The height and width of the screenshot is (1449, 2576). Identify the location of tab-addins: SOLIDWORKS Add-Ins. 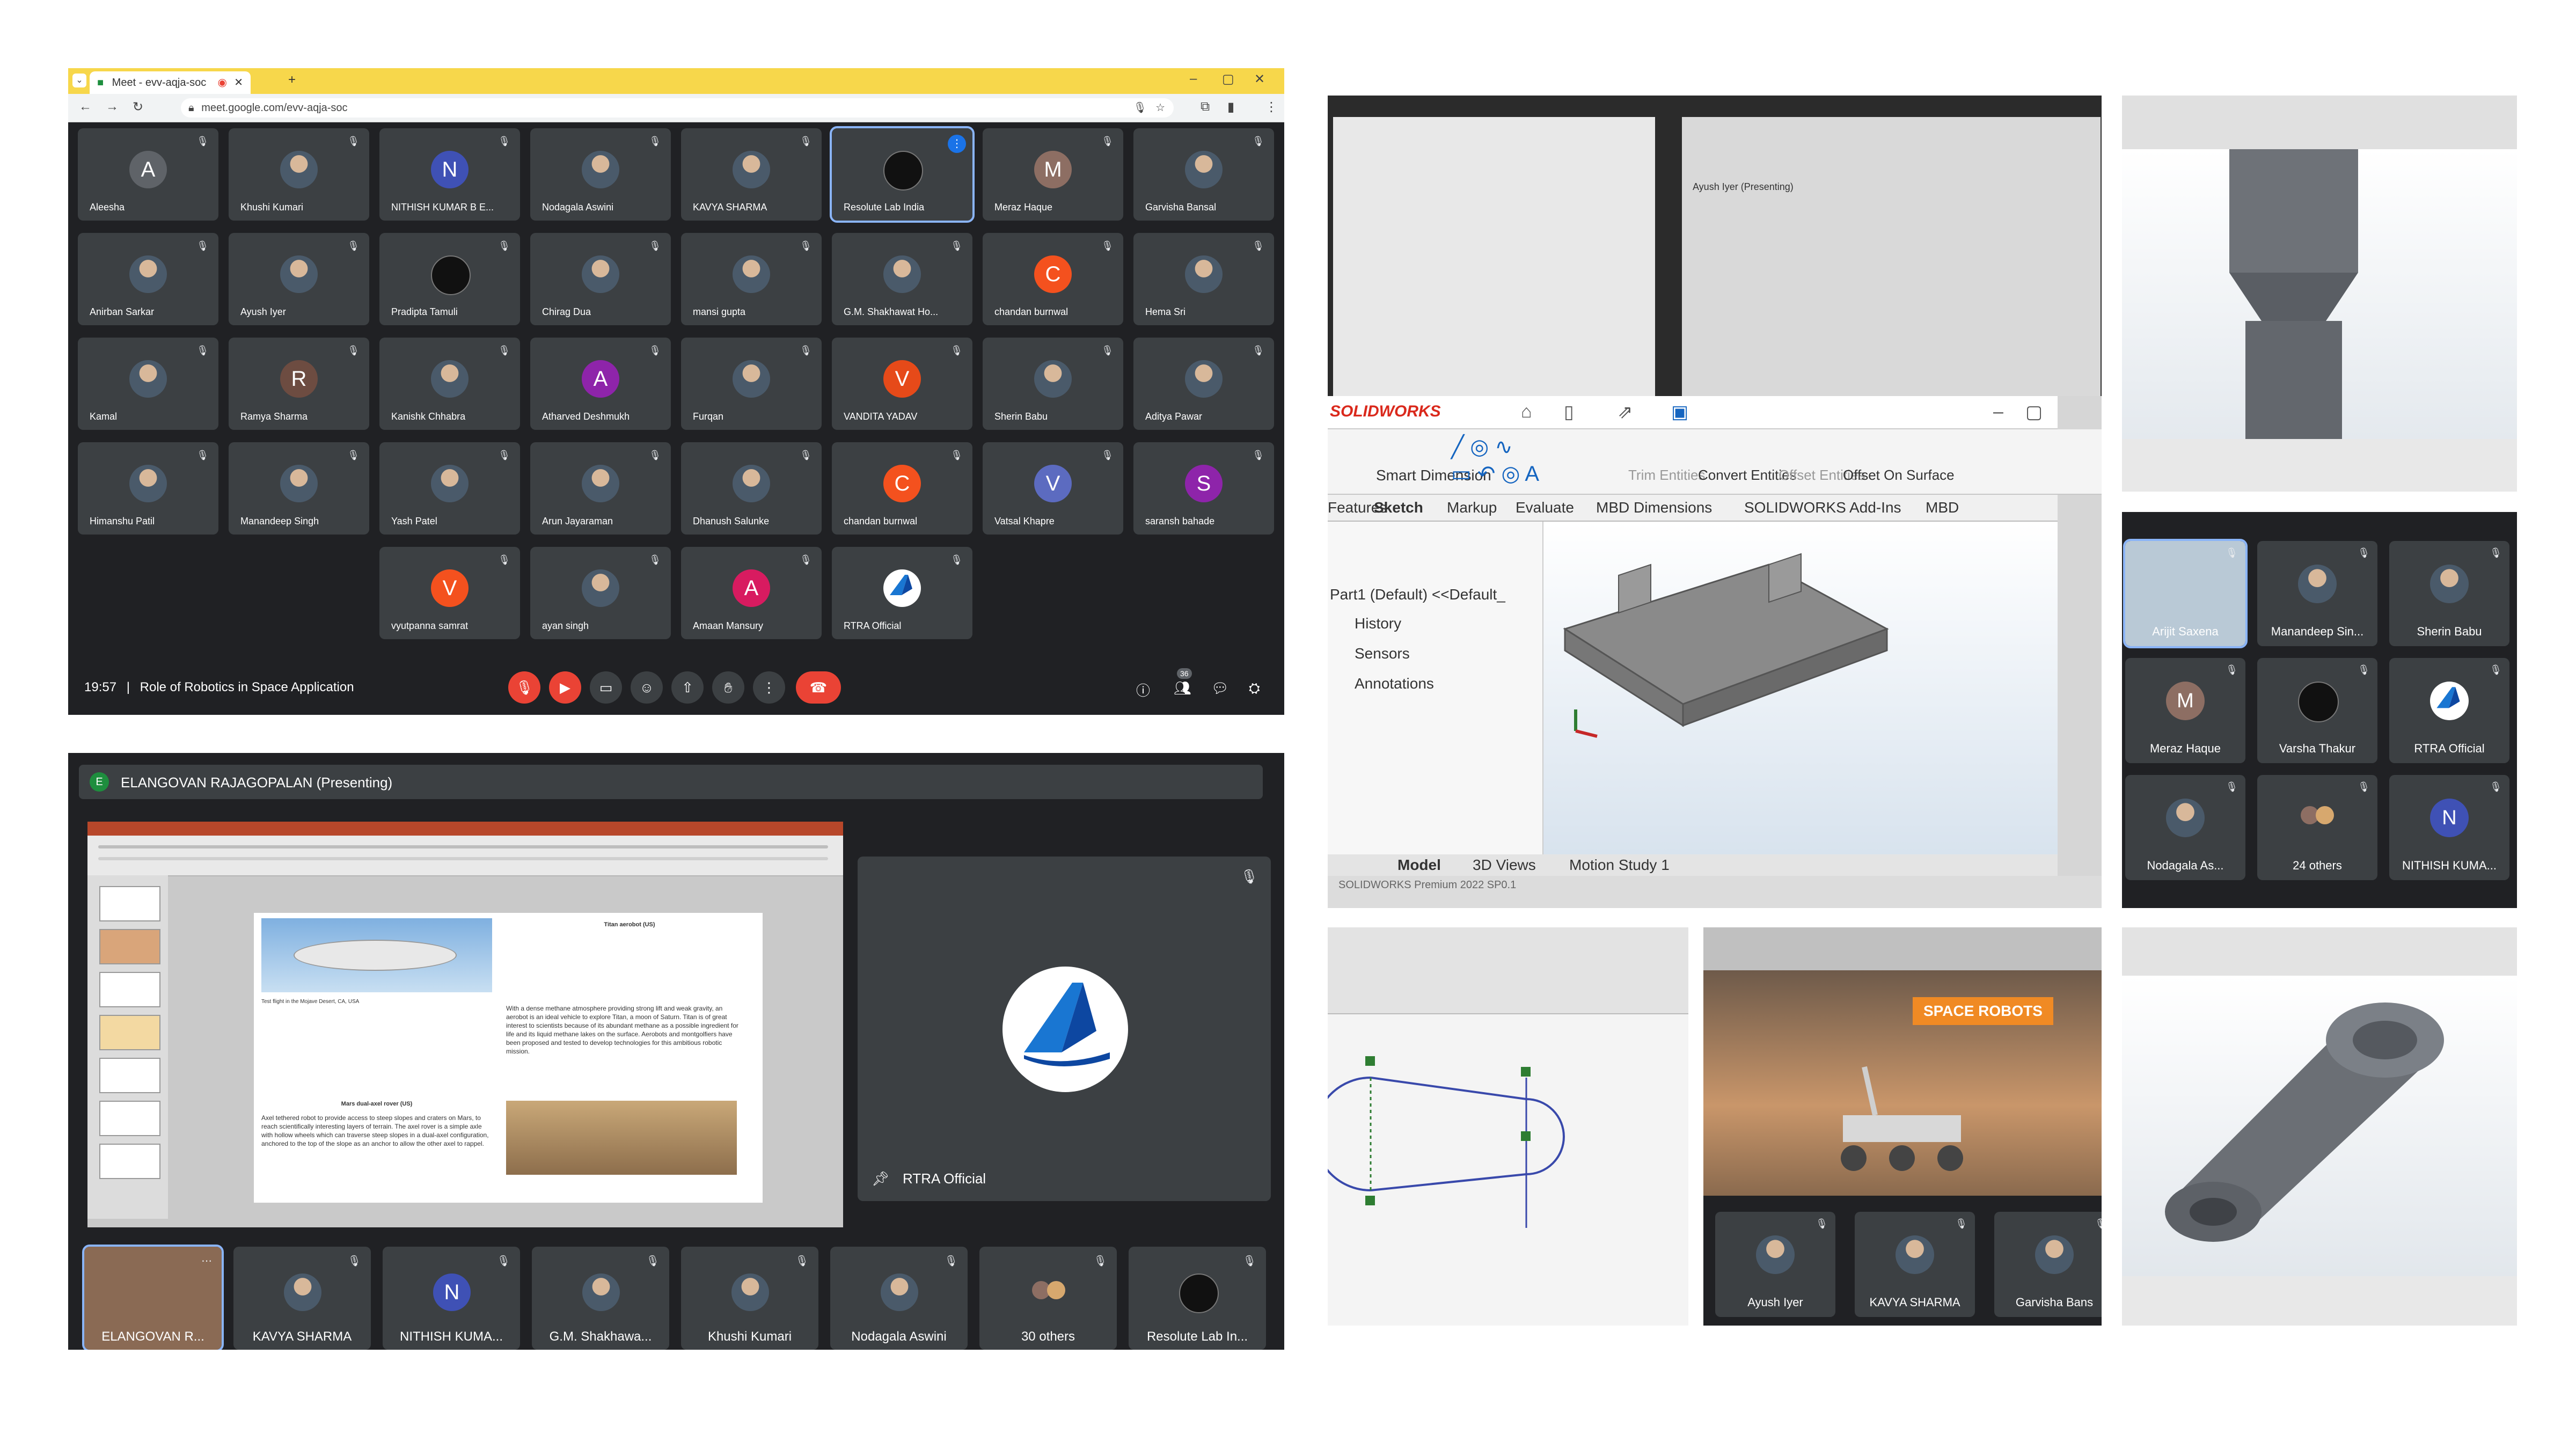
(1822, 507).